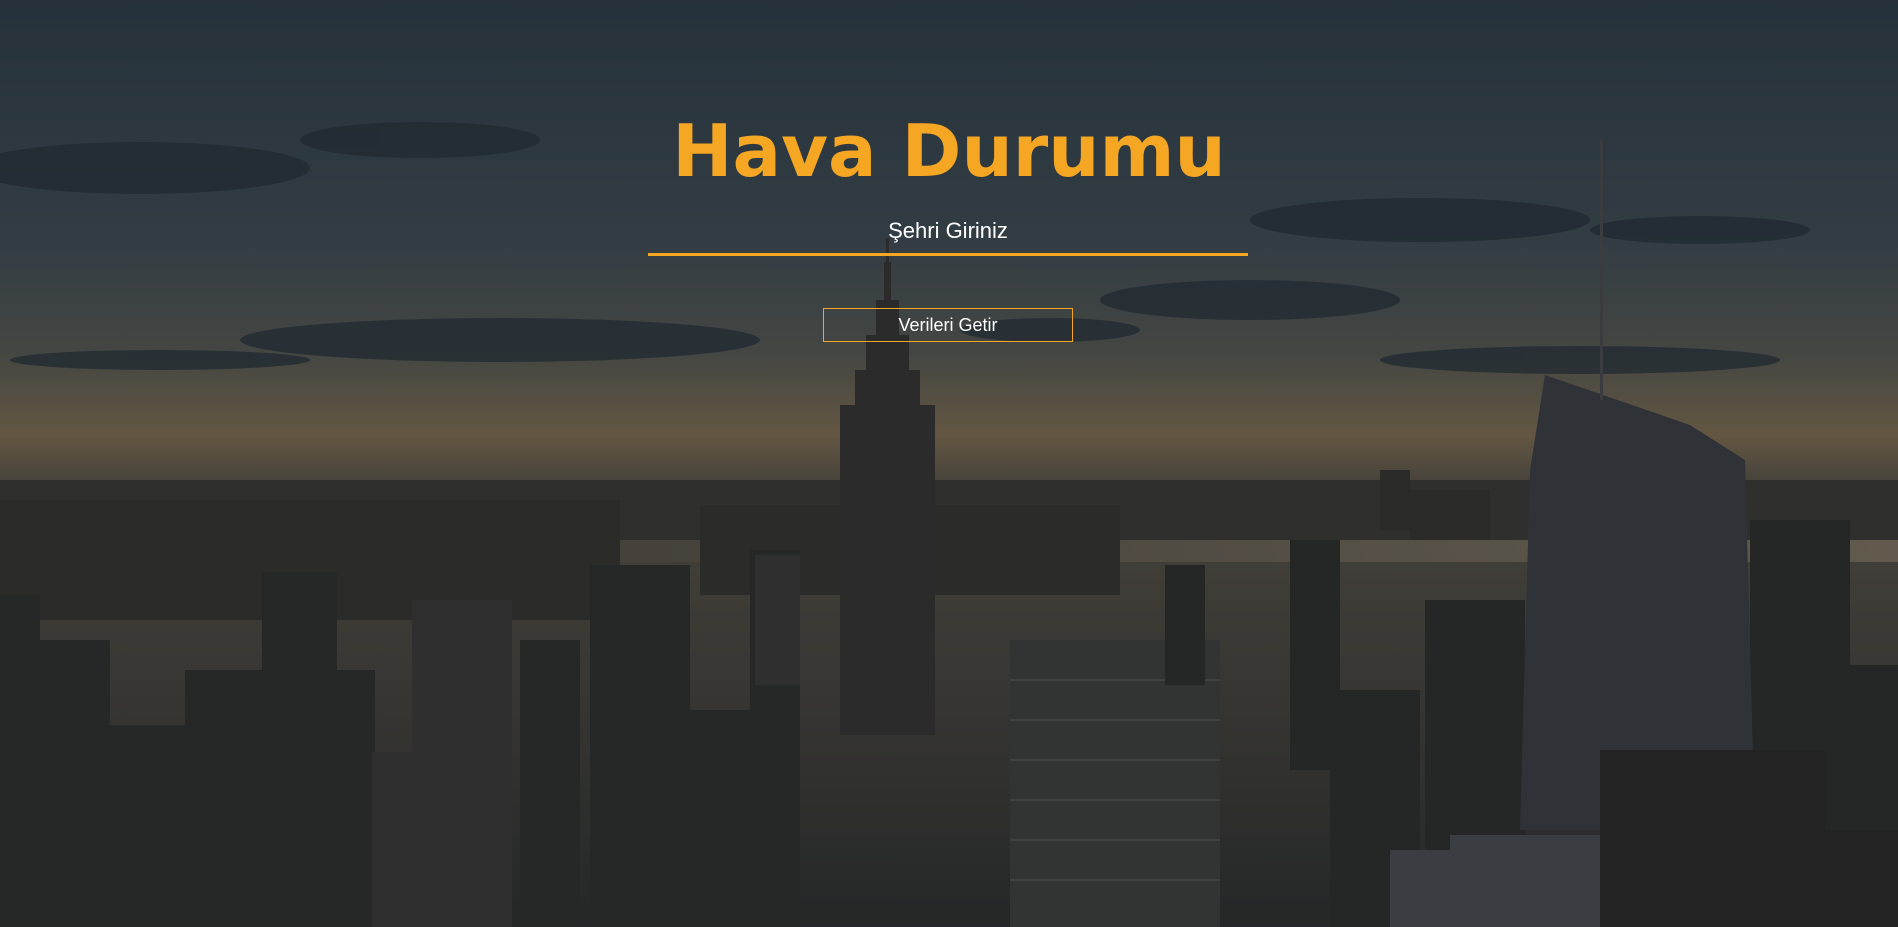 The width and height of the screenshot is (1898, 927). Describe the element at coordinates (948, 232) in the screenshot. I see `city-search-input` at that location.